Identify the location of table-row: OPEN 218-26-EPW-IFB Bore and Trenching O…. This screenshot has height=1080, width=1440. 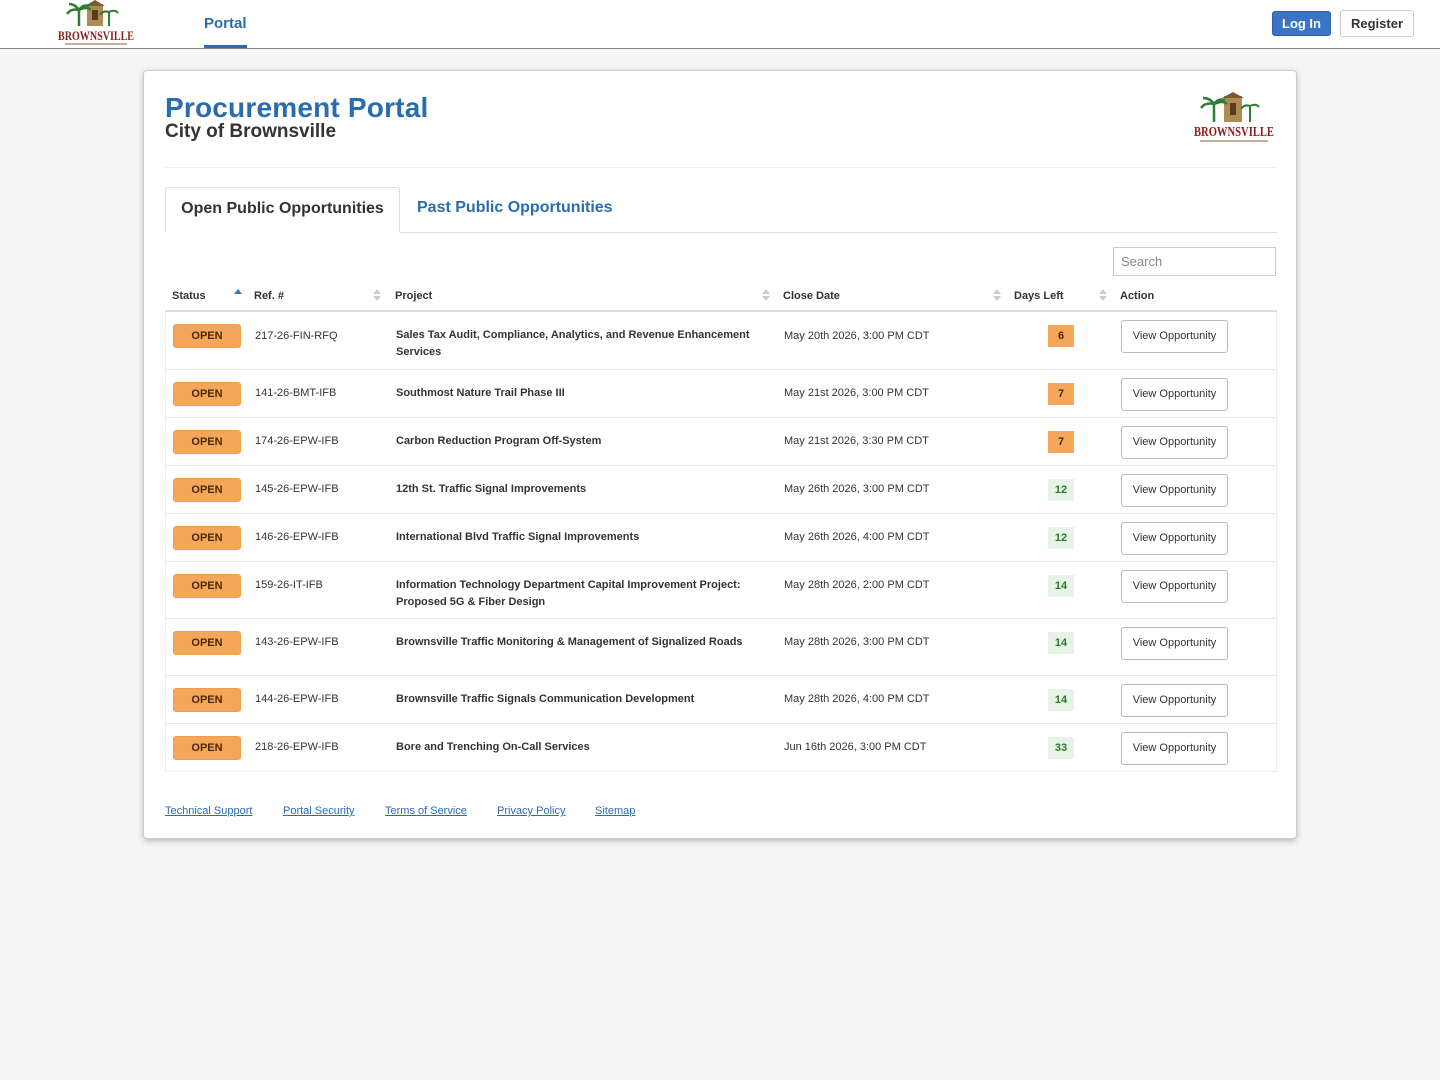
(721, 747).